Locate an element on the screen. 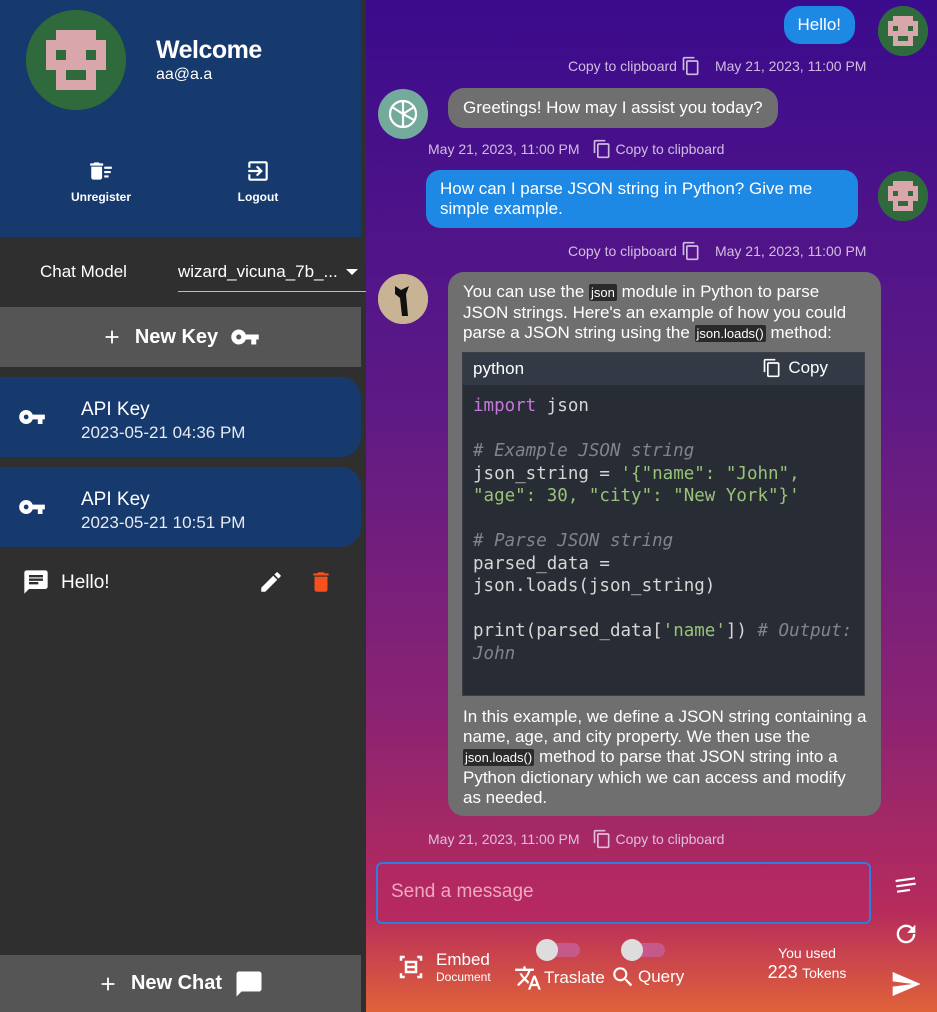  api-key-item: API Key 2023-05-21 10:51 PM is located at coordinates (180, 507).